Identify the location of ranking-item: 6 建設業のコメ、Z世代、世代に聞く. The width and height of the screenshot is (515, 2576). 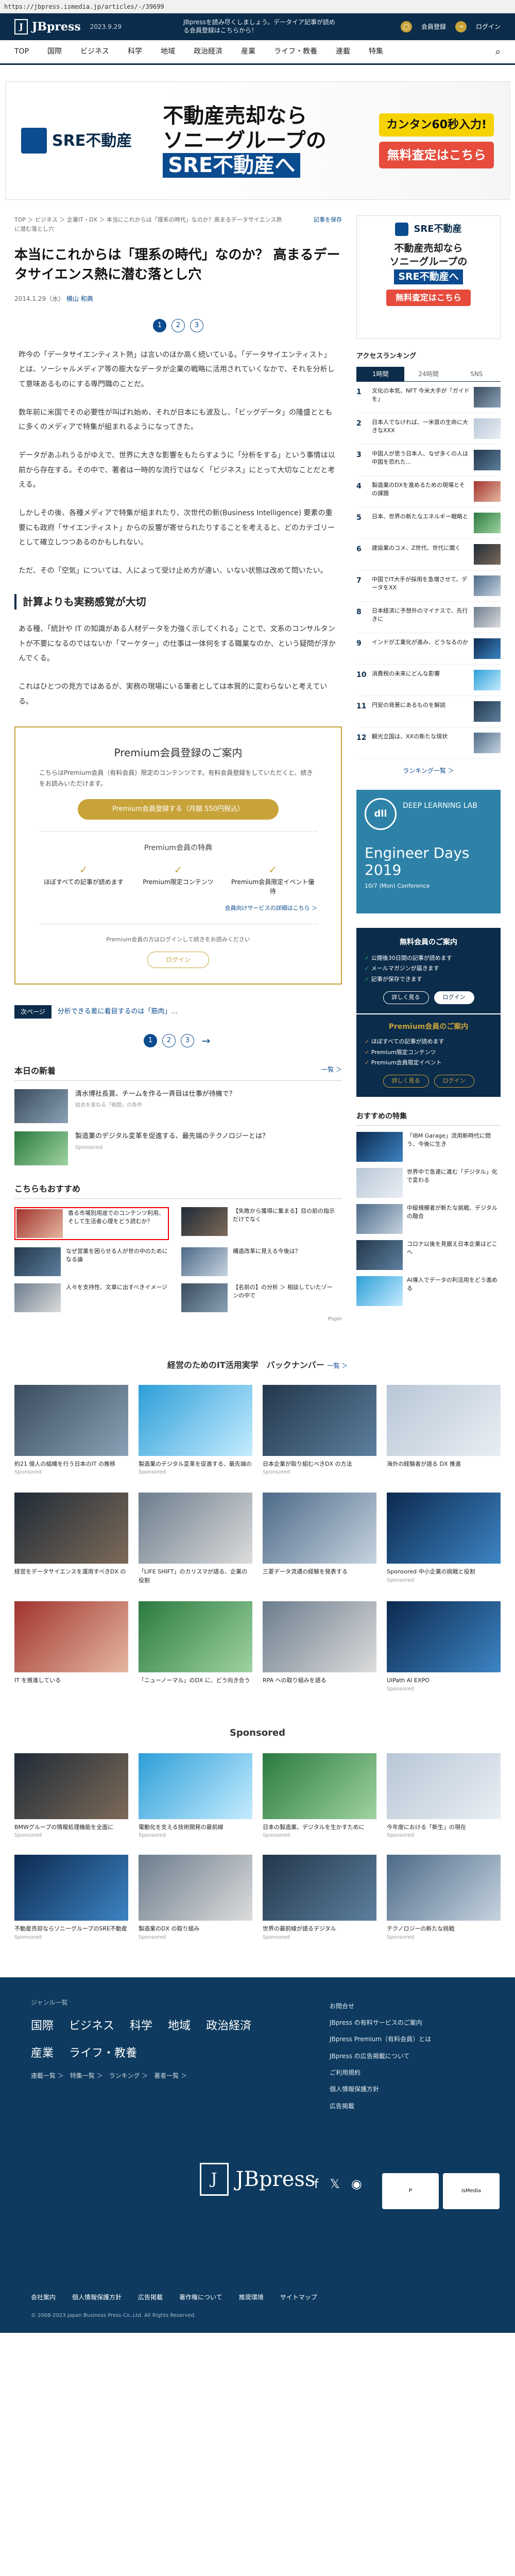
(429, 554).